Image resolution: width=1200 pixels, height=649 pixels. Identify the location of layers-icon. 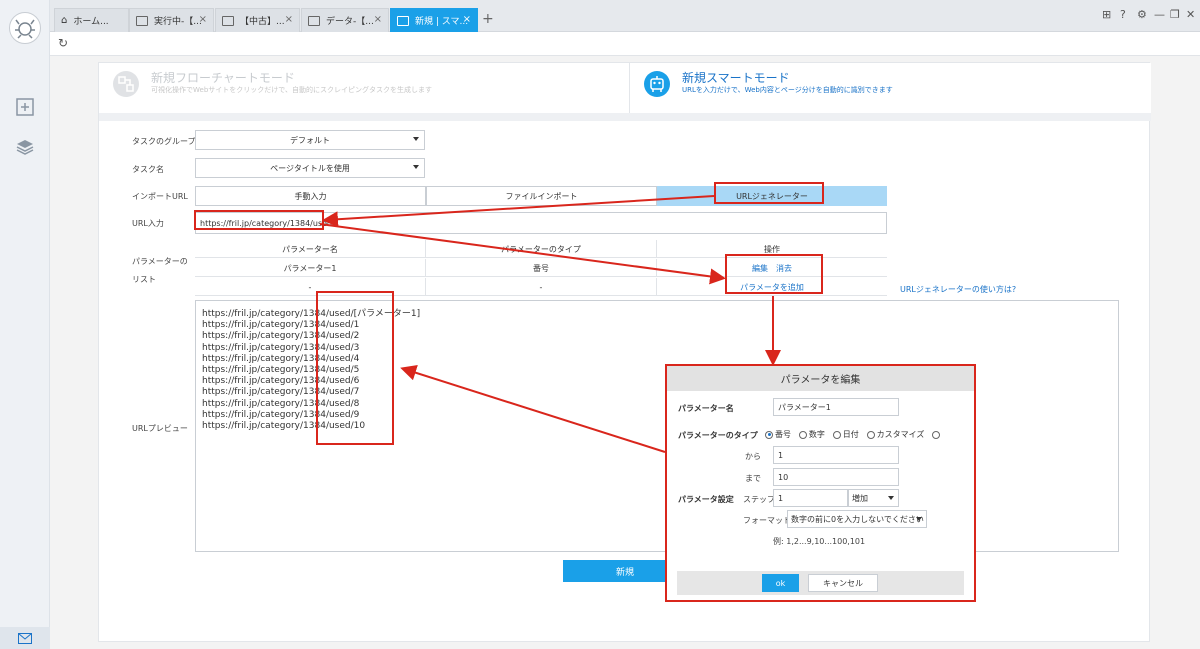
(25, 147).